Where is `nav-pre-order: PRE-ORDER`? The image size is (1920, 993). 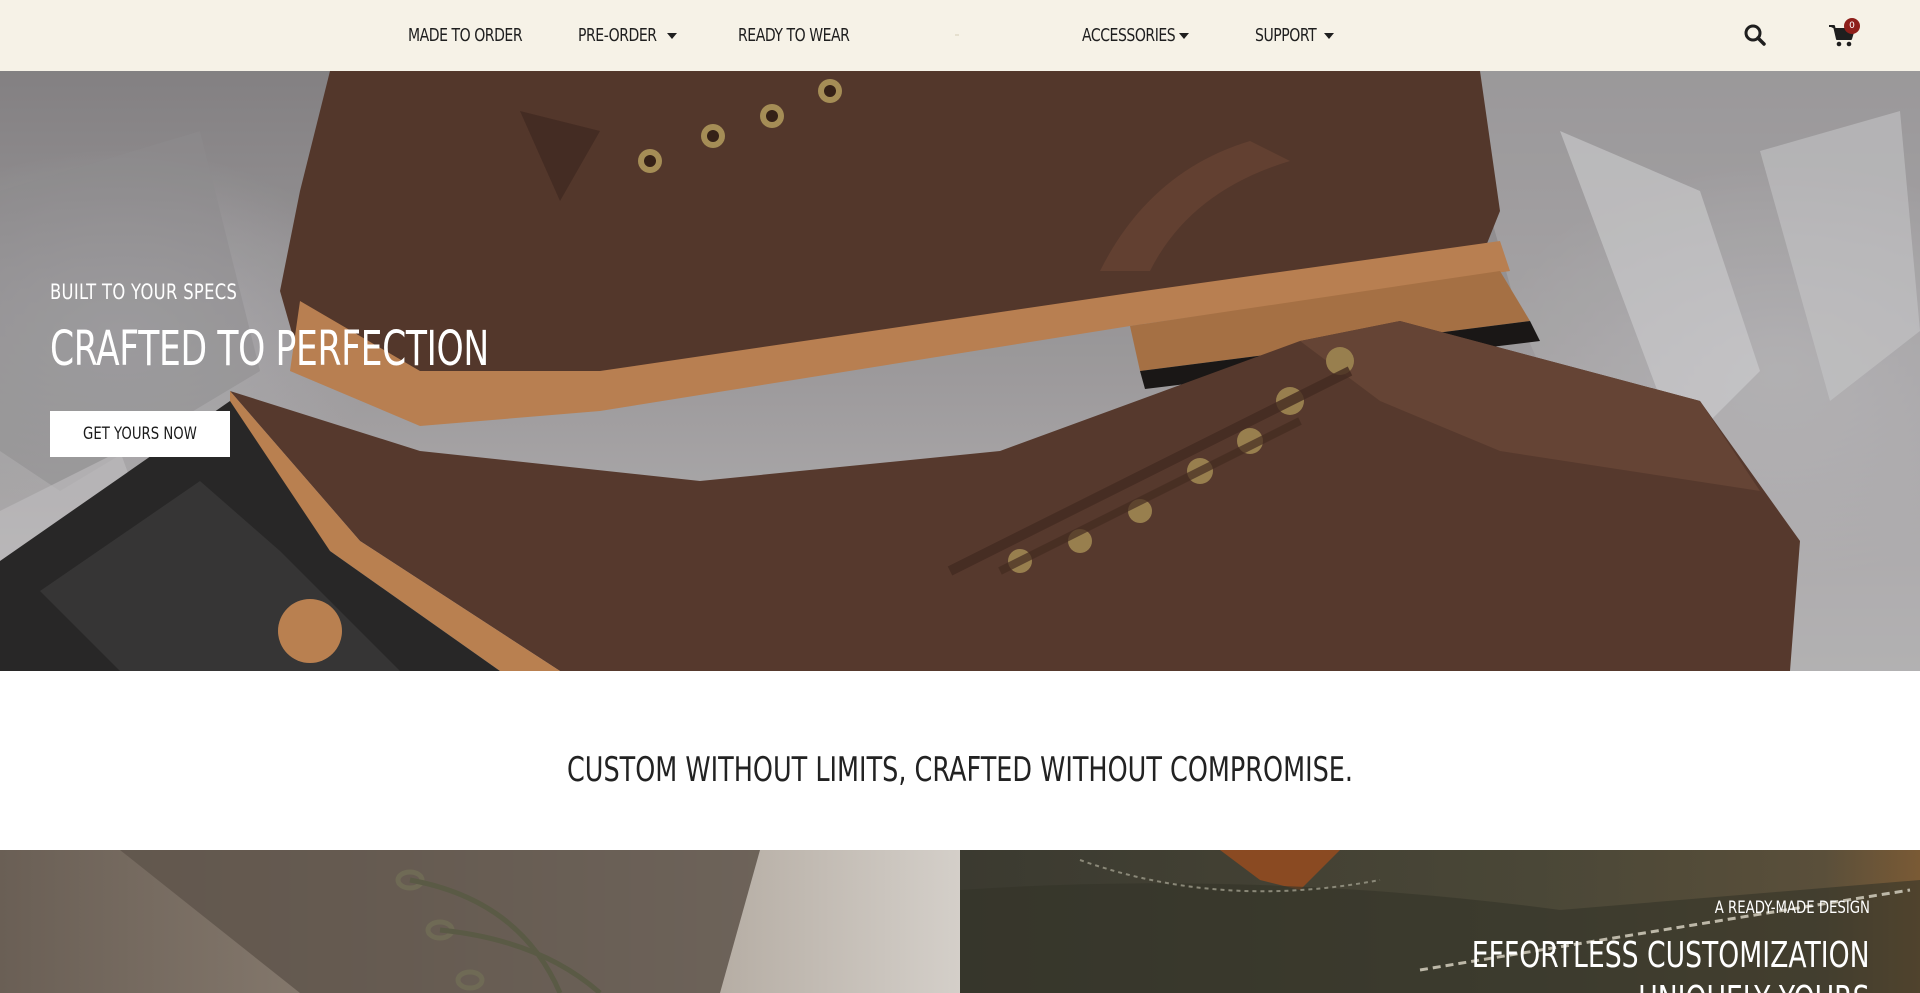
nav-pre-order: PRE-ORDER is located at coordinates (627, 35).